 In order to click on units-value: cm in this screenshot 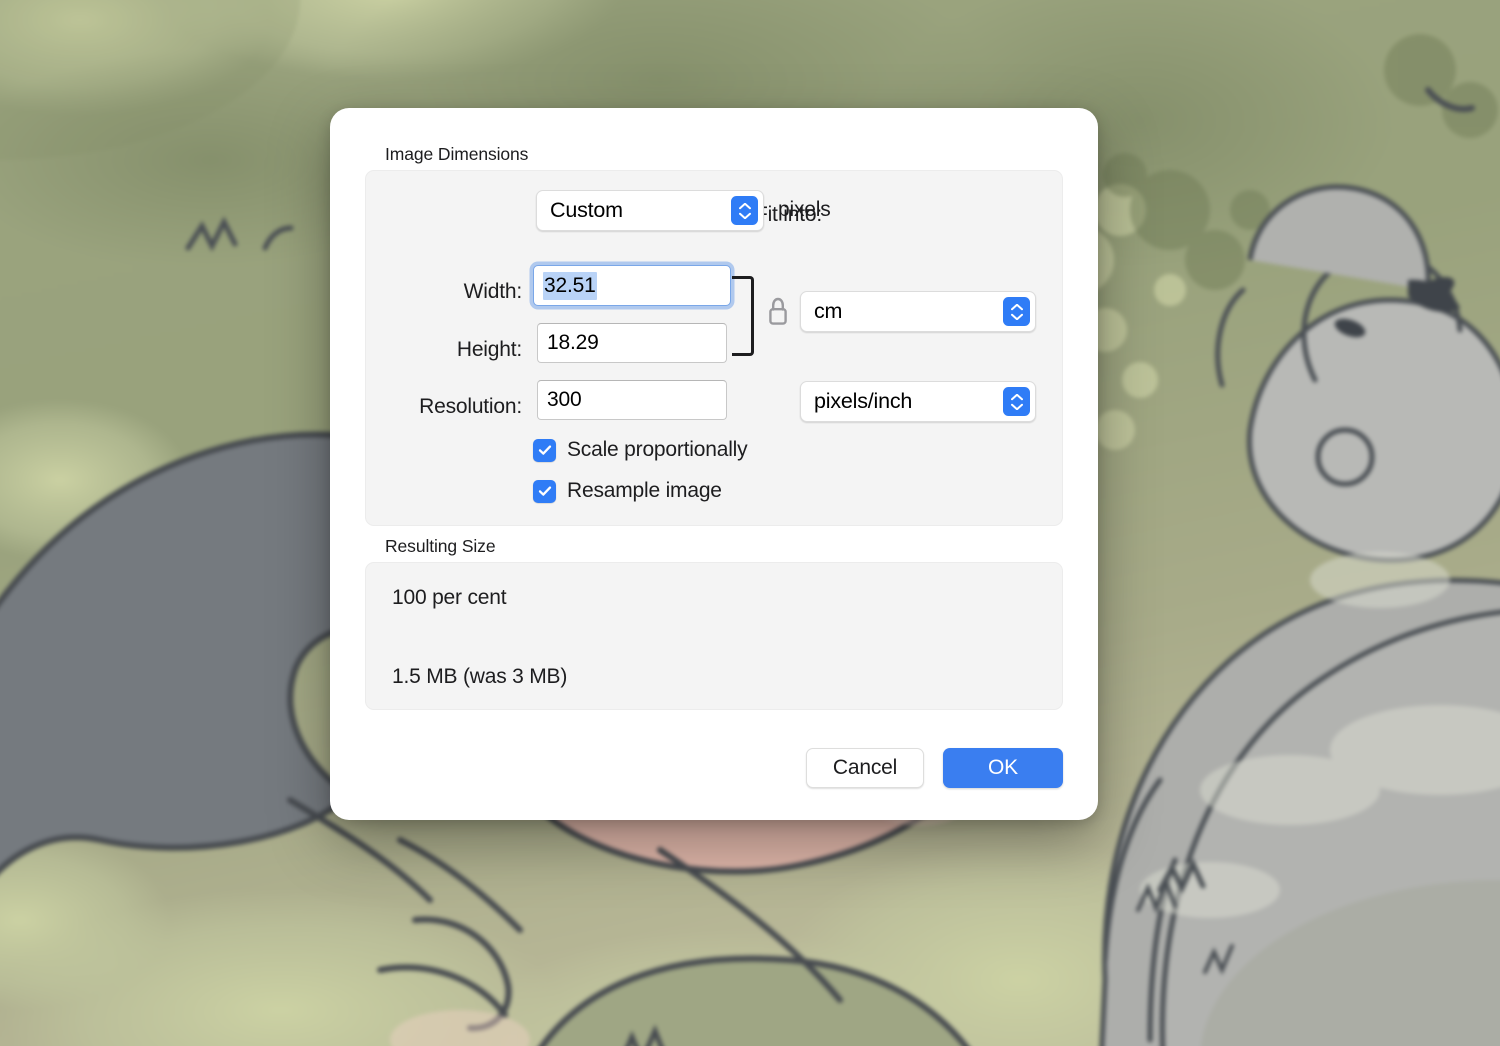, I will do `click(828, 311)`.